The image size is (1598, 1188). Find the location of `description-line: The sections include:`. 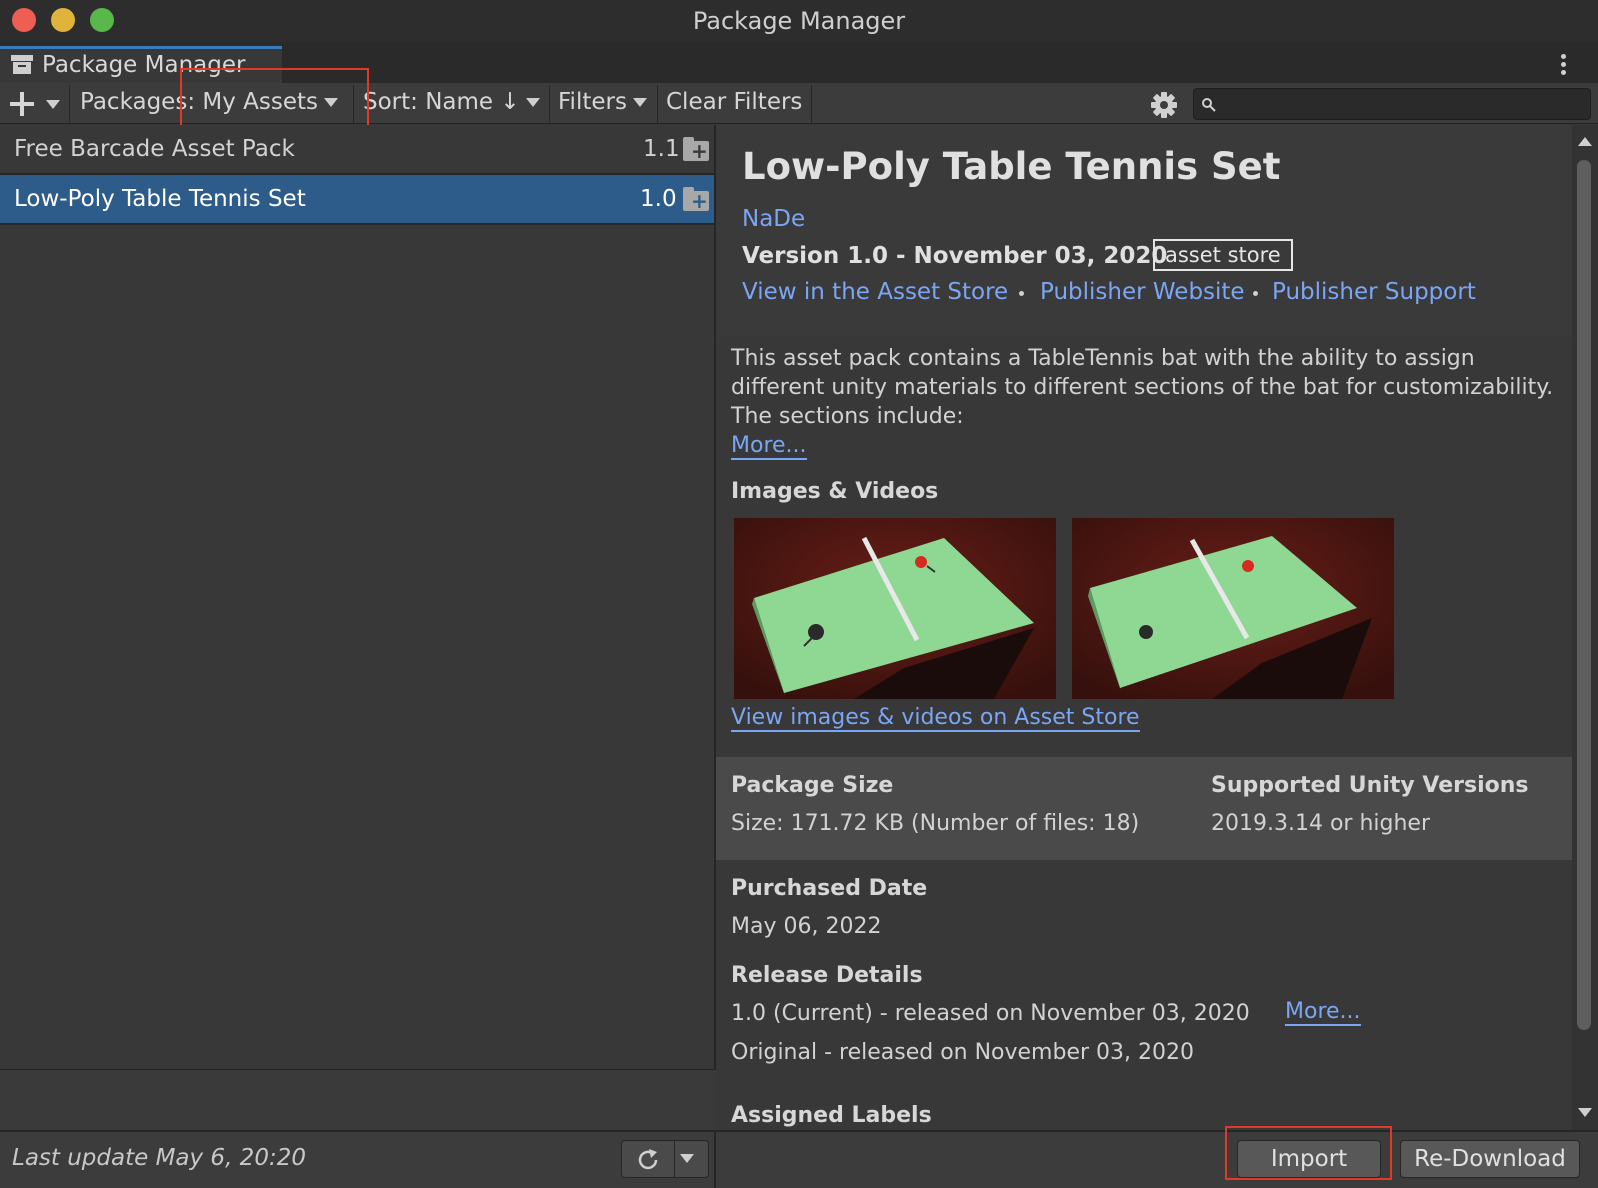

description-line: The sections include: is located at coordinates (847, 416).